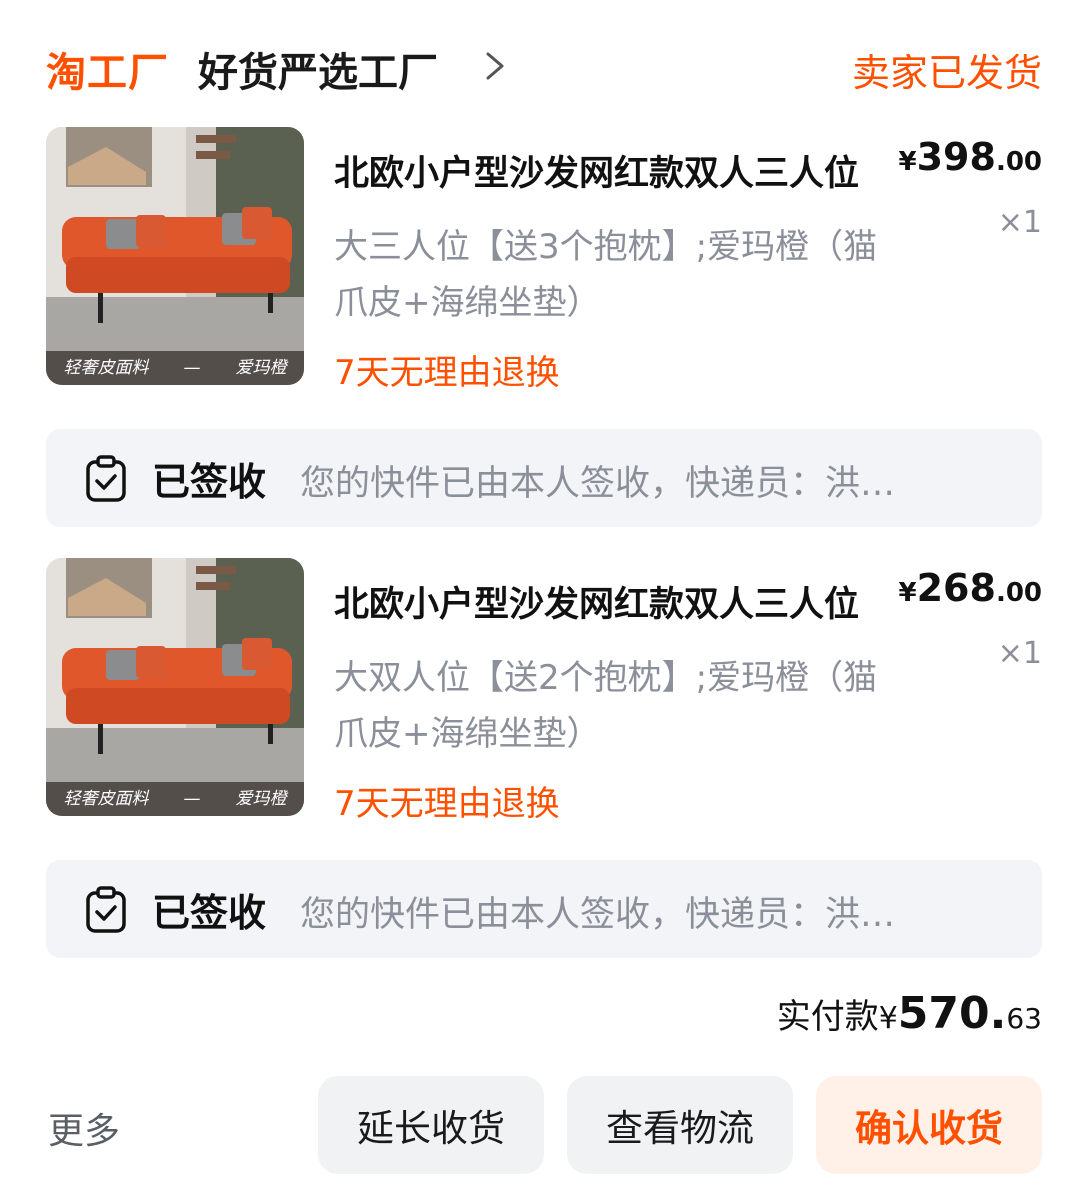 Image resolution: width=1088 pixels, height=1199 pixels. I want to click on product-price: ¥268.00, so click(970, 588).